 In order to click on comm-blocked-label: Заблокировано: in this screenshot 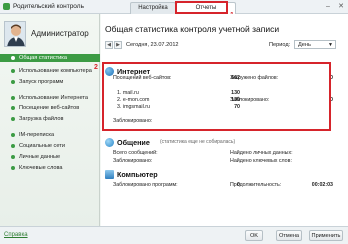, I will do `click(133, 161)`.